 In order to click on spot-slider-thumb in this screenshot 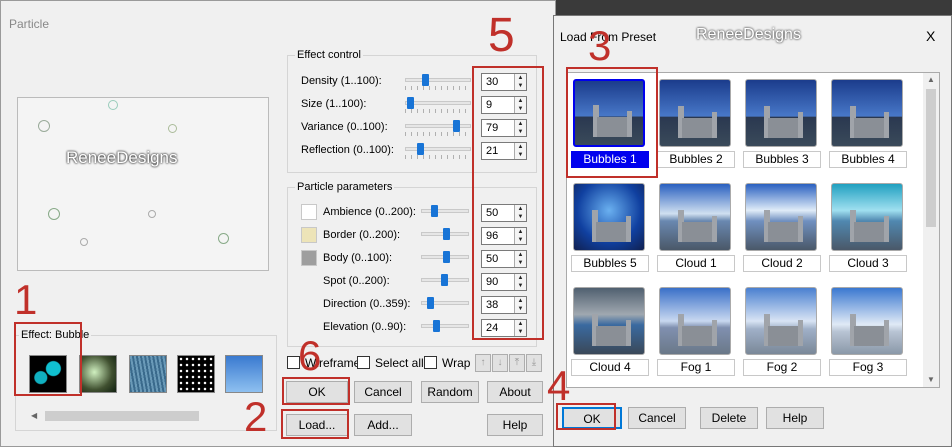, I will do `click(444, 280)`.